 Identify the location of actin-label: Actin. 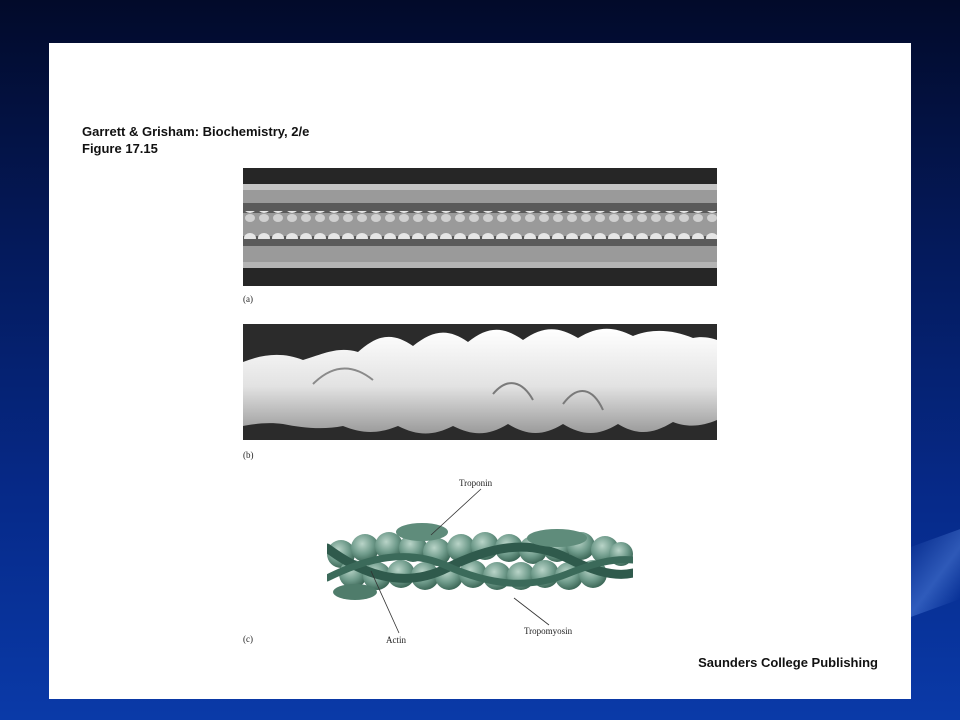
(396, 640).